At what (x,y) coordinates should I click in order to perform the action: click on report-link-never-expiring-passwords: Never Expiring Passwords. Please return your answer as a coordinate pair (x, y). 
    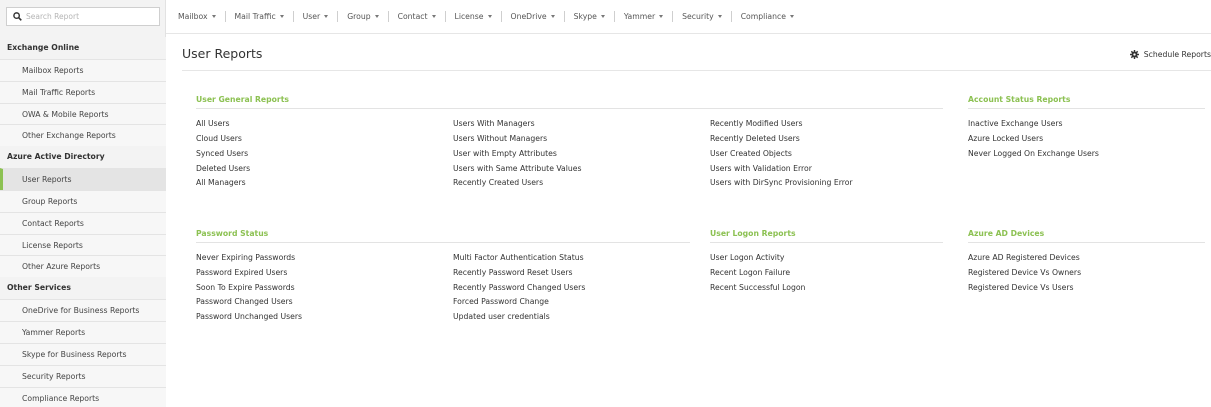
    Looking at the image, I should click on (245, 258).